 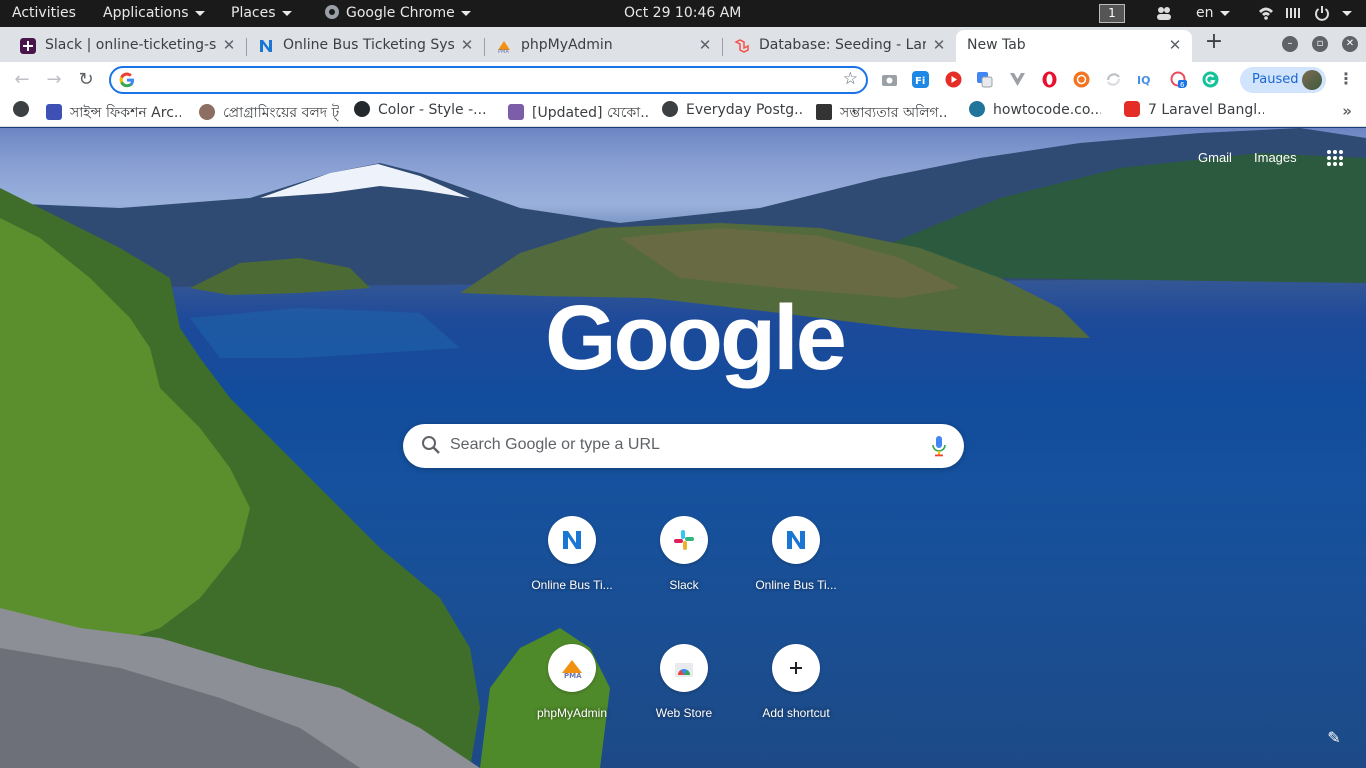 I want to click on extension-badge-count: 6, so click(x=1182, y=84).